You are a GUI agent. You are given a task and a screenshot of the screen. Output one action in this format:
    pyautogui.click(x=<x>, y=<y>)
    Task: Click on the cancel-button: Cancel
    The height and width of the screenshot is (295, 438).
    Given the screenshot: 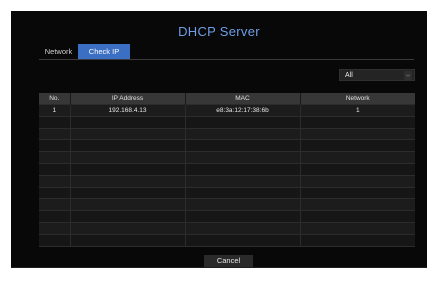 What is the action you would take?
    pyautogui.click(x=228, y=261)
    